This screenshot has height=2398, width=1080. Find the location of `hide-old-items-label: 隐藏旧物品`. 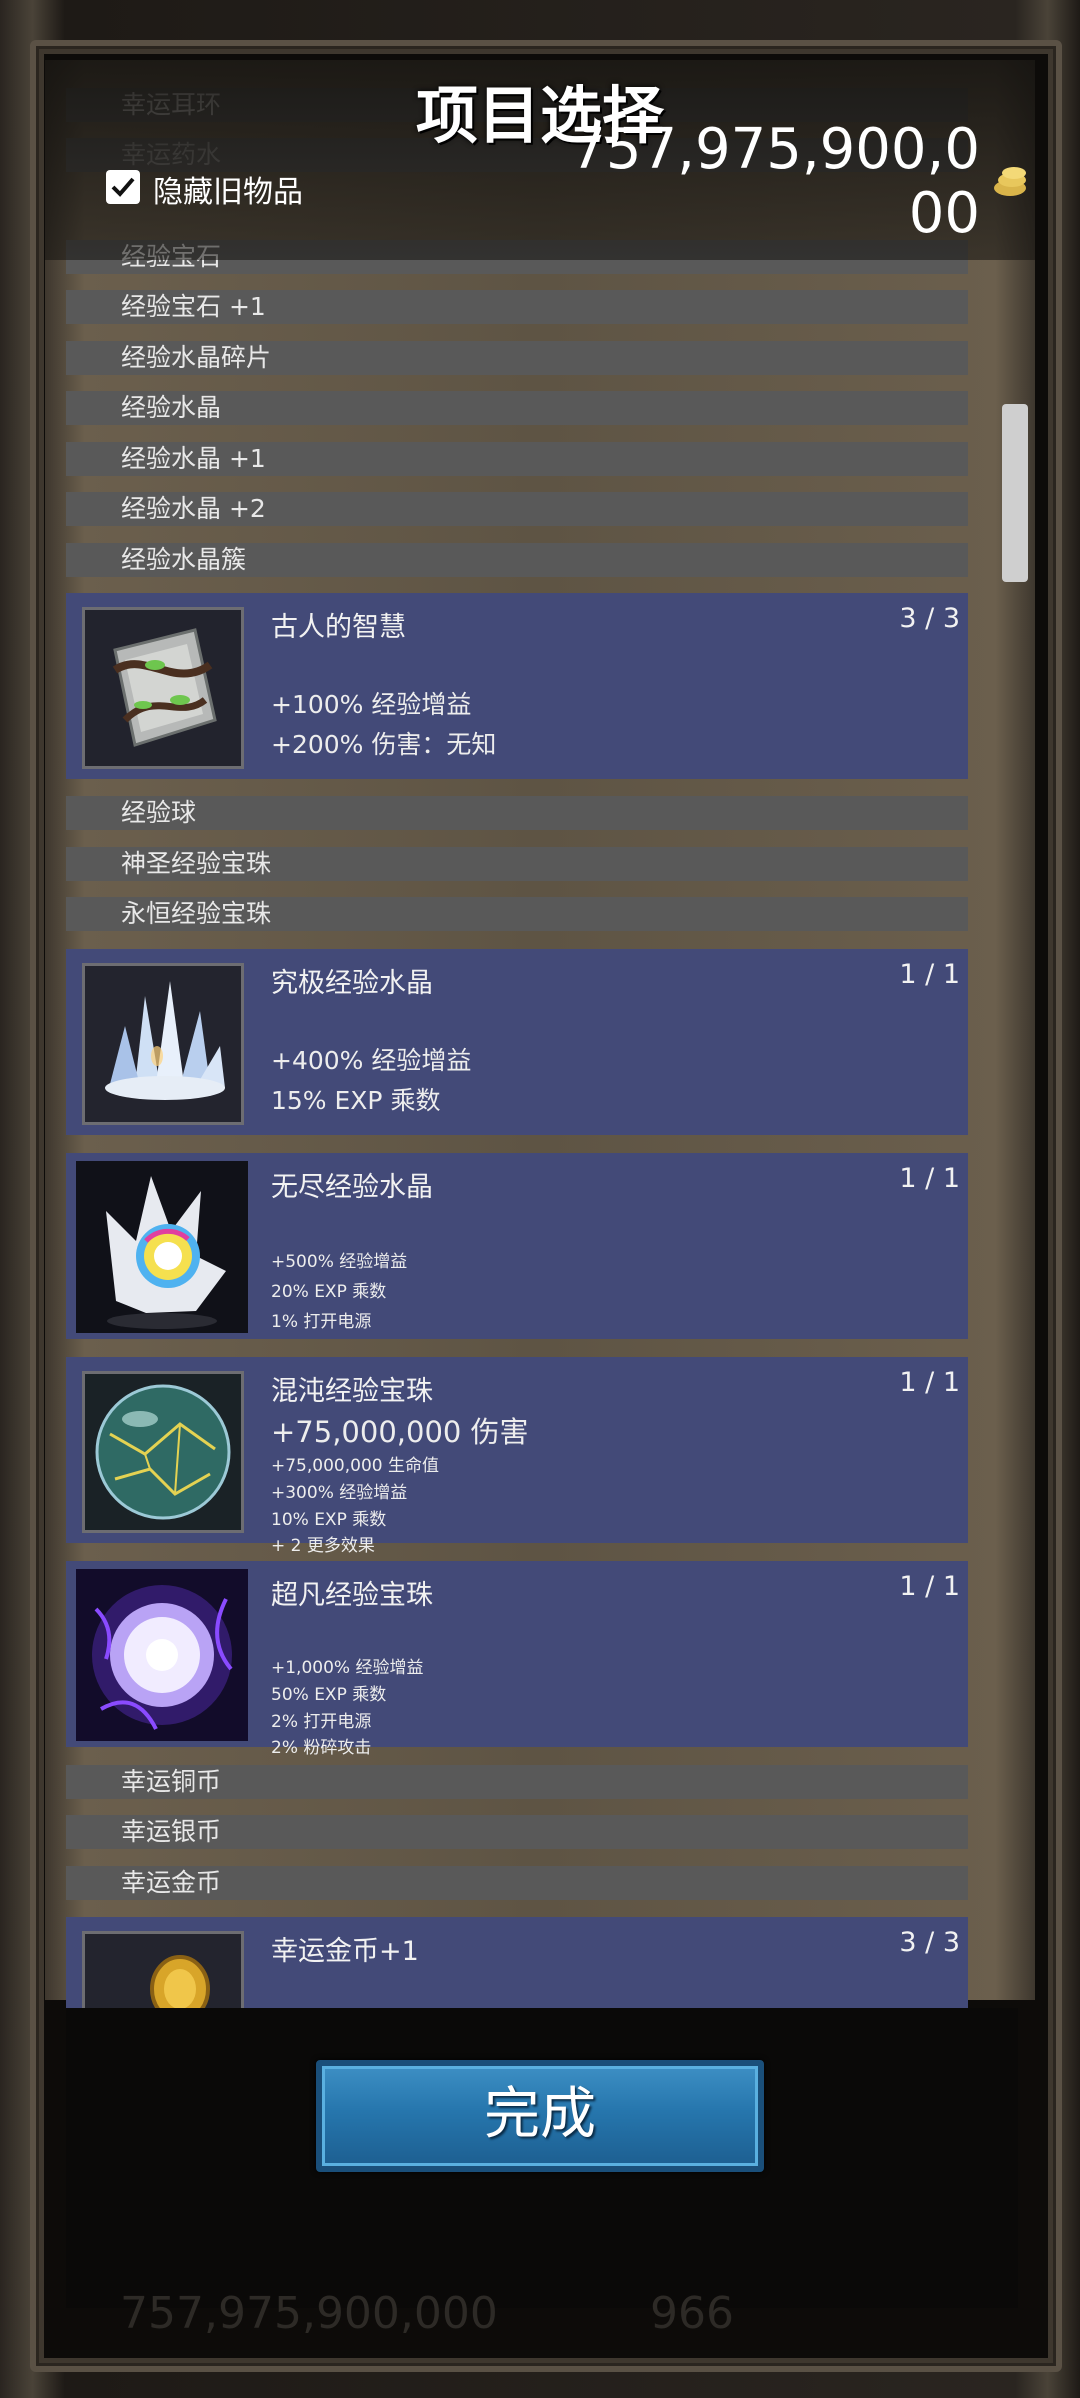

hide-old-items-label: 隐藏旧物品 is located at coordinates (228, 192).